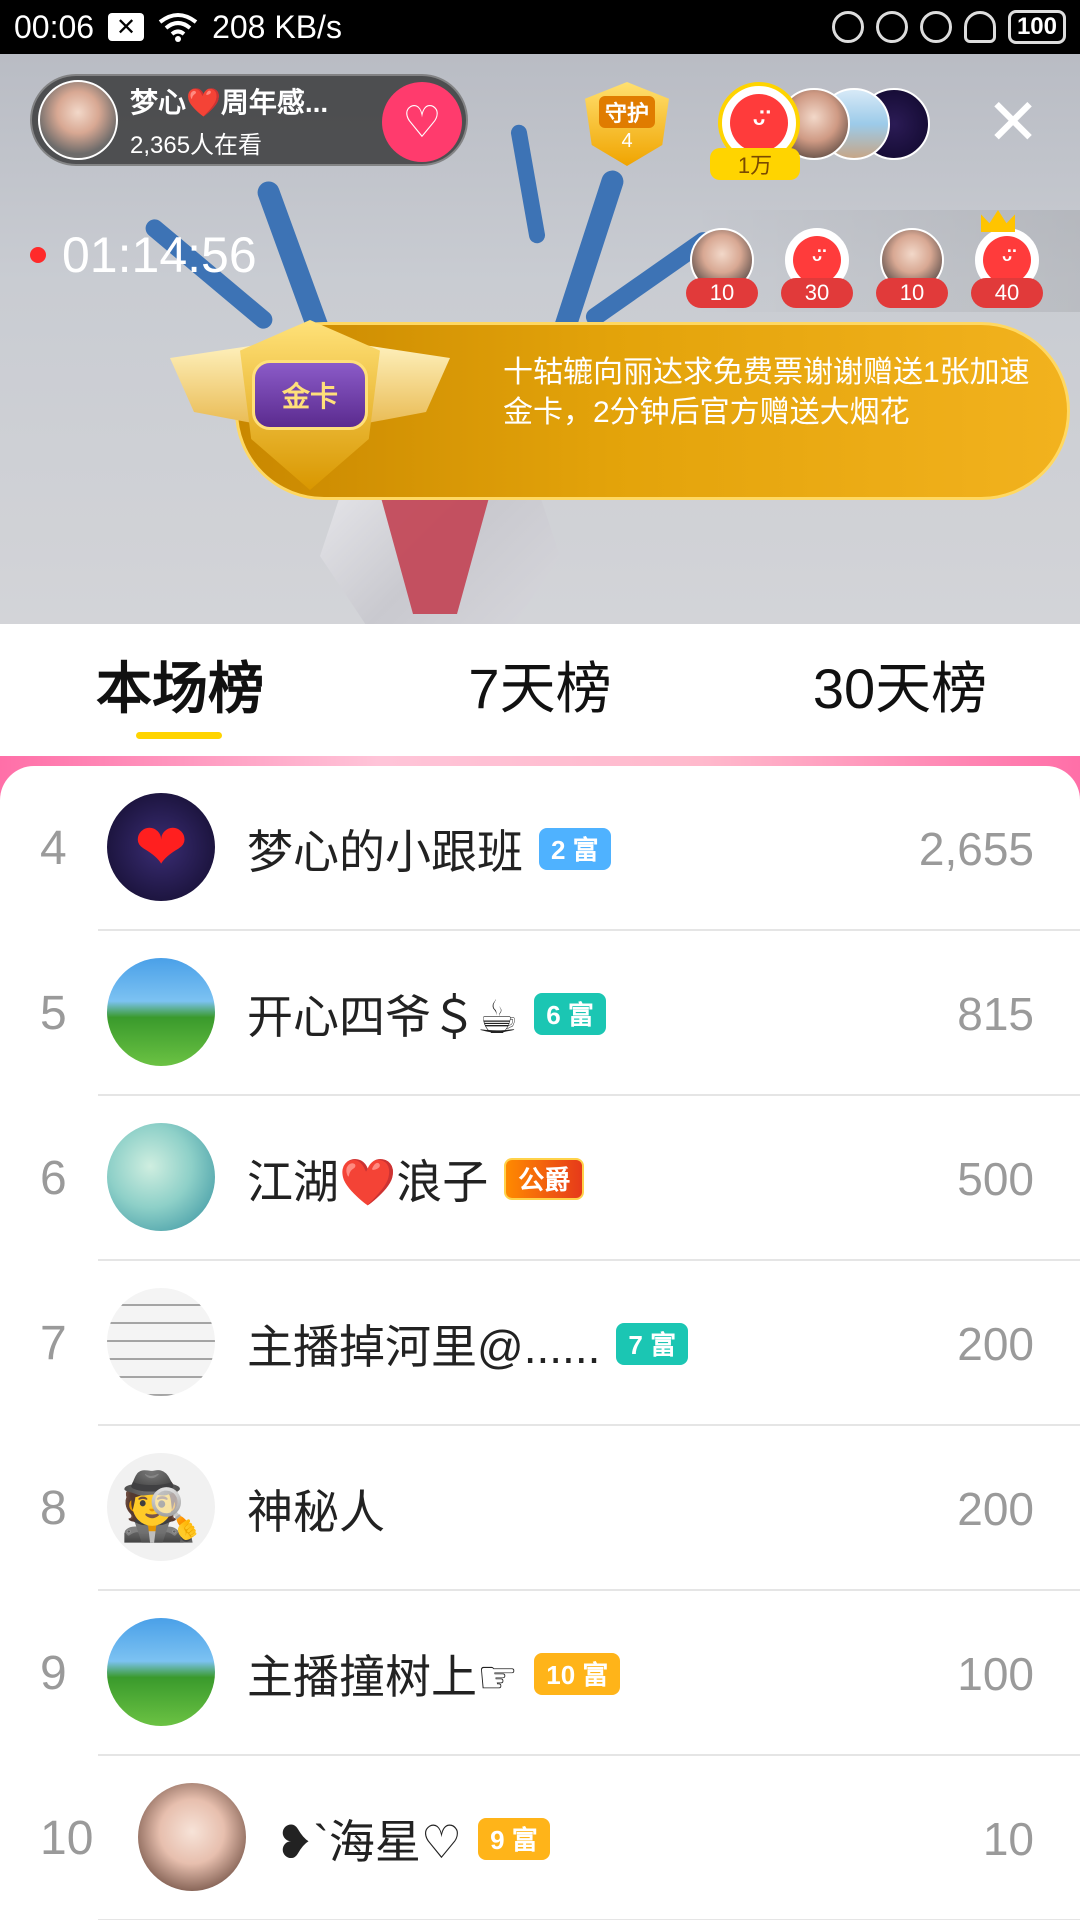 The image size is (1080, 1920). What do you see at coordinates (180, 684) in the screenshot?
I see `tab-this-session: 本场榜` at bounding box center [180, 684].